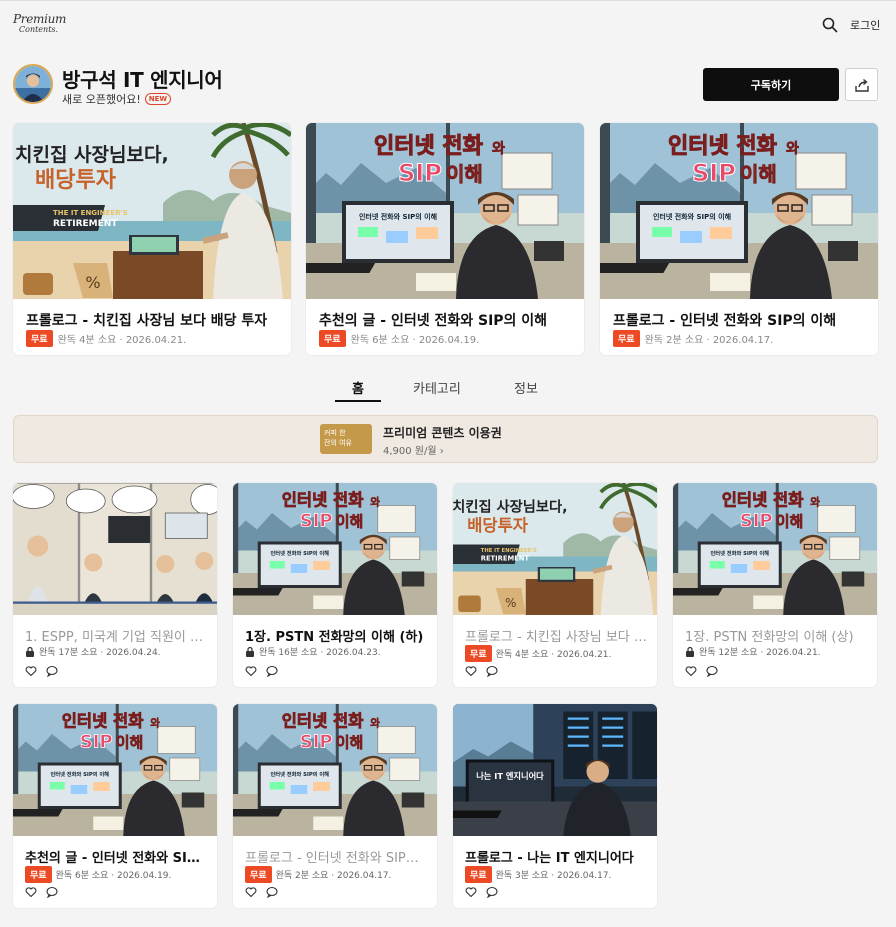 This screenshot has height=927, width=896. I want to click on post-title: 1장. PSTN 전화망의 이해 (하), so click(336, 635).